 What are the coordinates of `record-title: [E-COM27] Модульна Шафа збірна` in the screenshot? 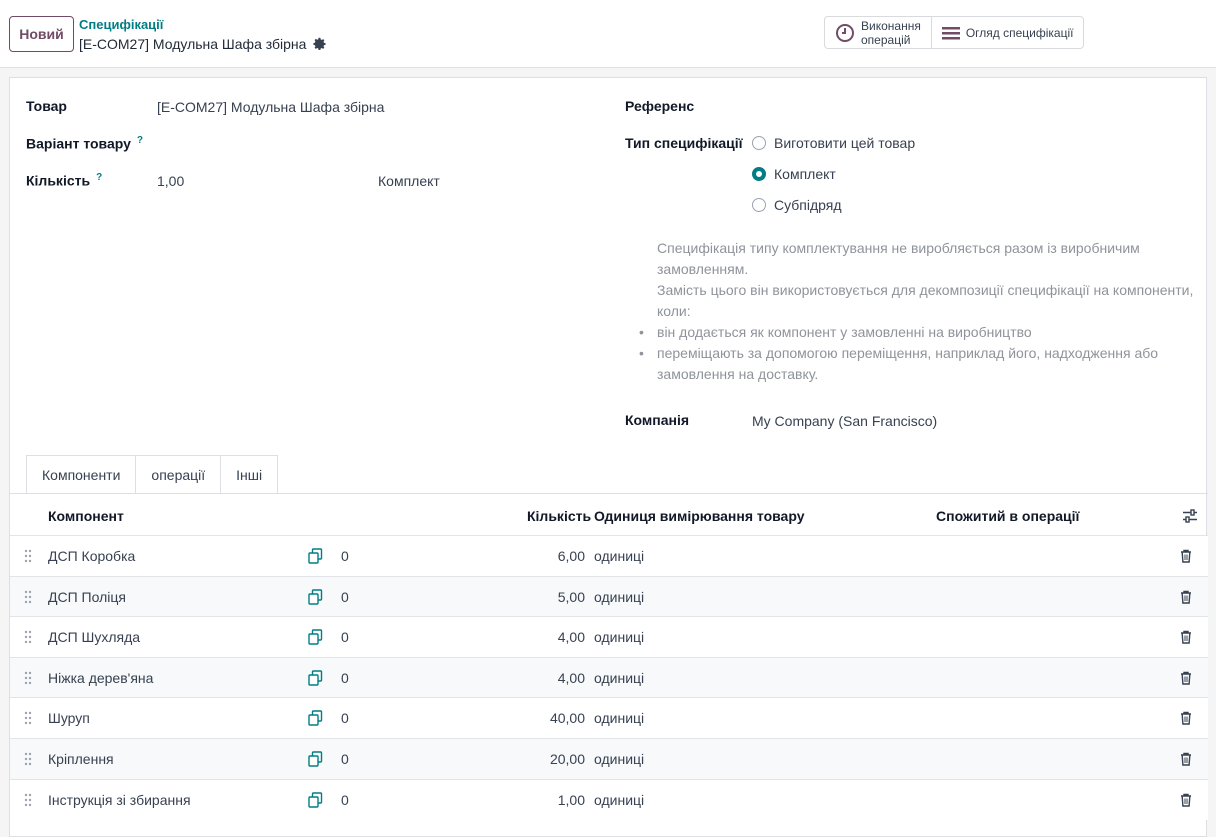 It's located at (193, 44).